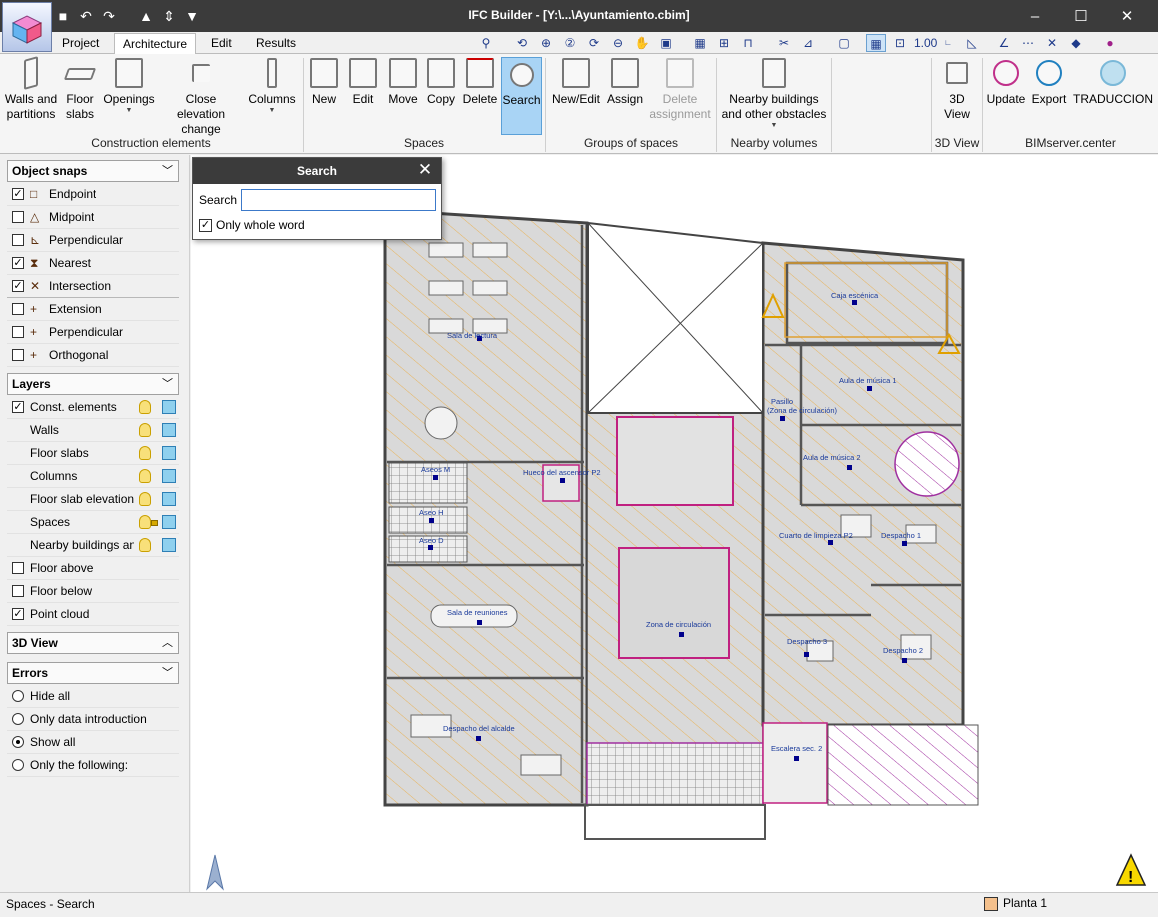  I want to click on snap-nearest: ✓ ⧗ Nearest, so click(93, 263).